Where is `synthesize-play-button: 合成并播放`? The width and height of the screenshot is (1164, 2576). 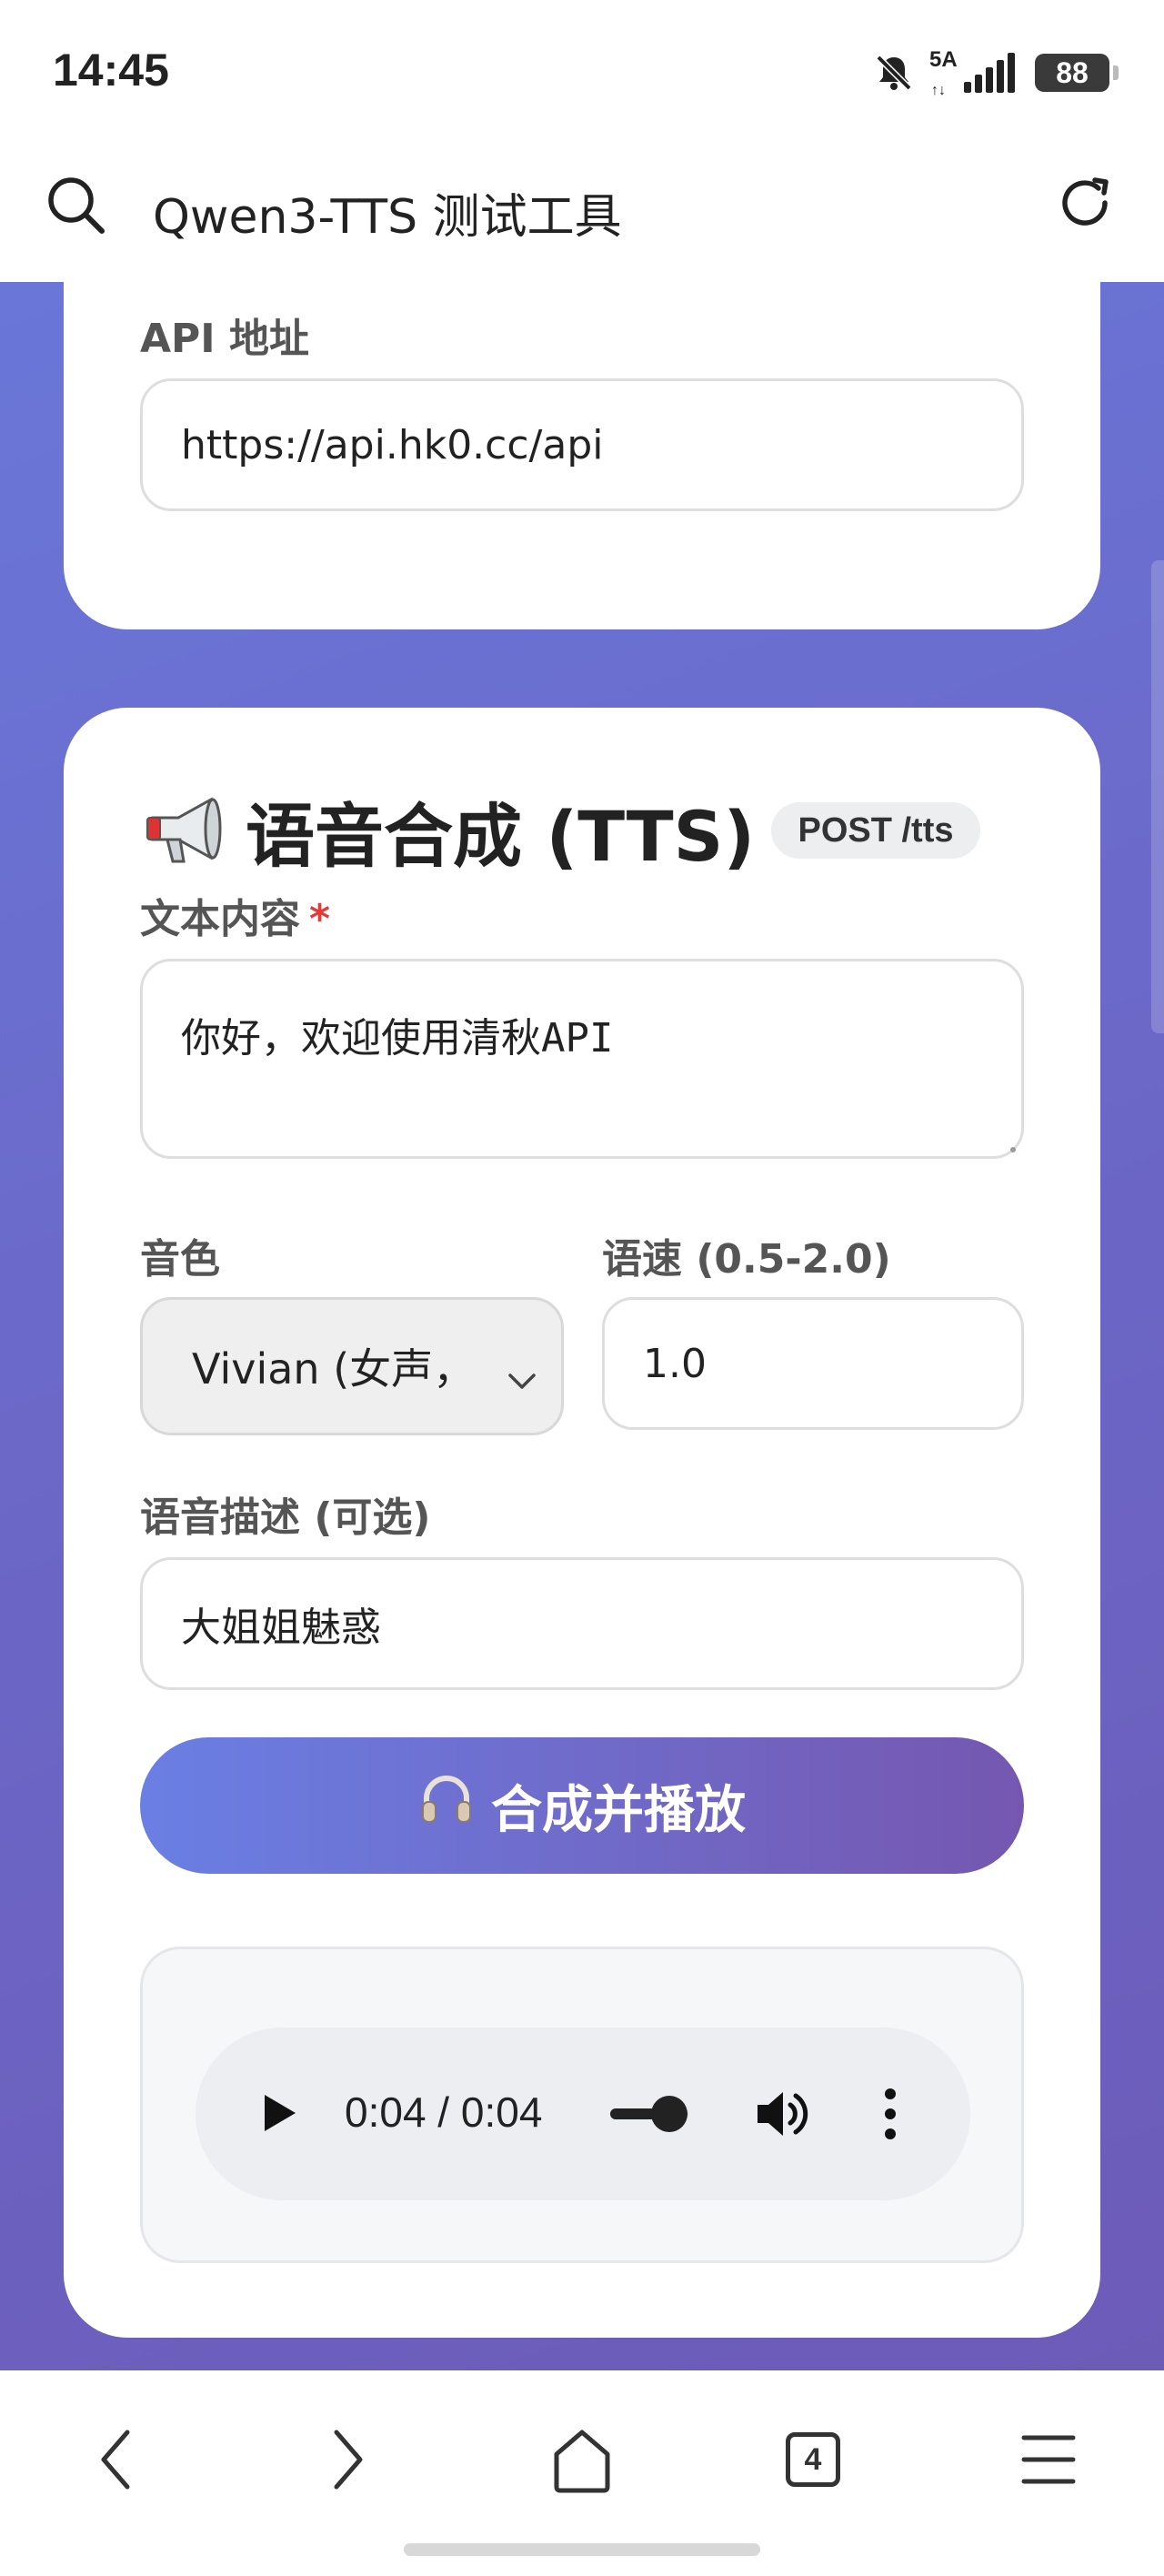 synthesize-play-button: 合成并播放 is located at coordinates (582, 1805).